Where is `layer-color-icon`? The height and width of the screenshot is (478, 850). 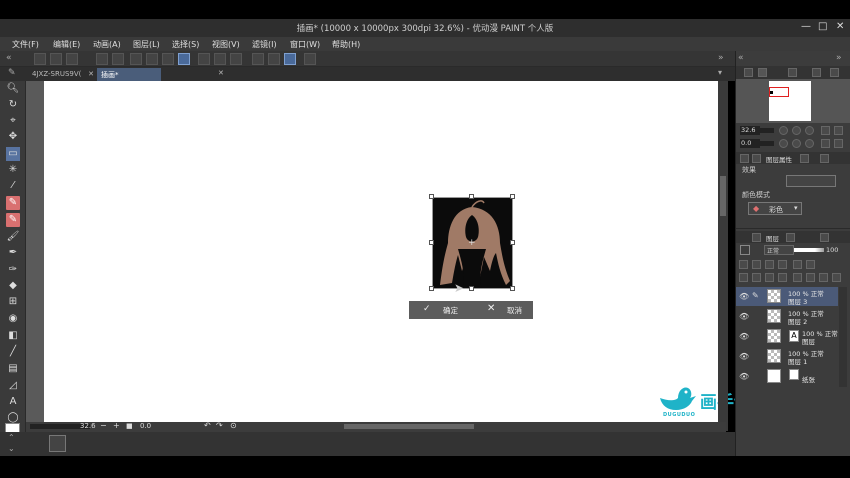
layer-color-icon is located at coordinates (745, 250).